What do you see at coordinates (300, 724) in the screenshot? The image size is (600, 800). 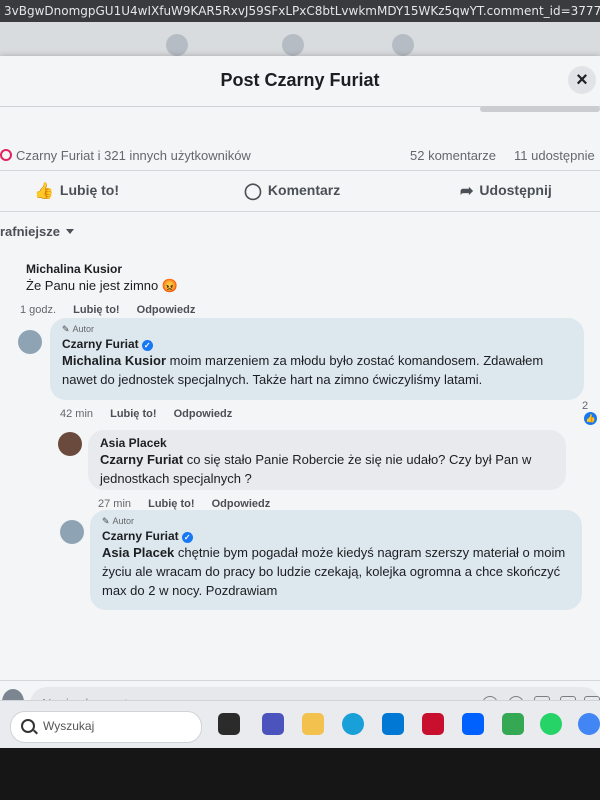 I see `windows-taskbar: Wyszukaj` at bounding box center [300, 724].